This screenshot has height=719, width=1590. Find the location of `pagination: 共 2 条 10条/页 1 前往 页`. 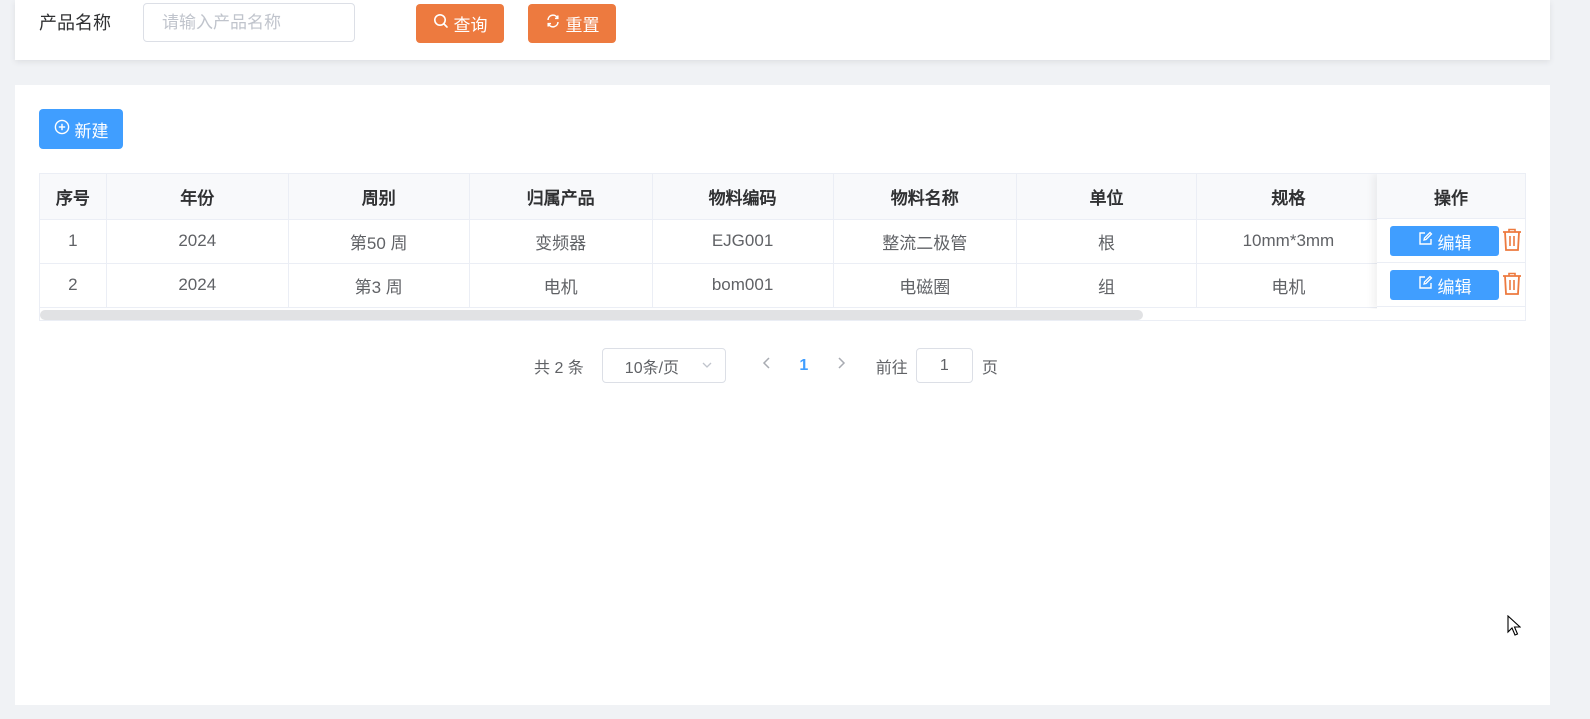

pagination: 共 2 条 10条/页 1 前往 页 is located at coordinates (766, 365).